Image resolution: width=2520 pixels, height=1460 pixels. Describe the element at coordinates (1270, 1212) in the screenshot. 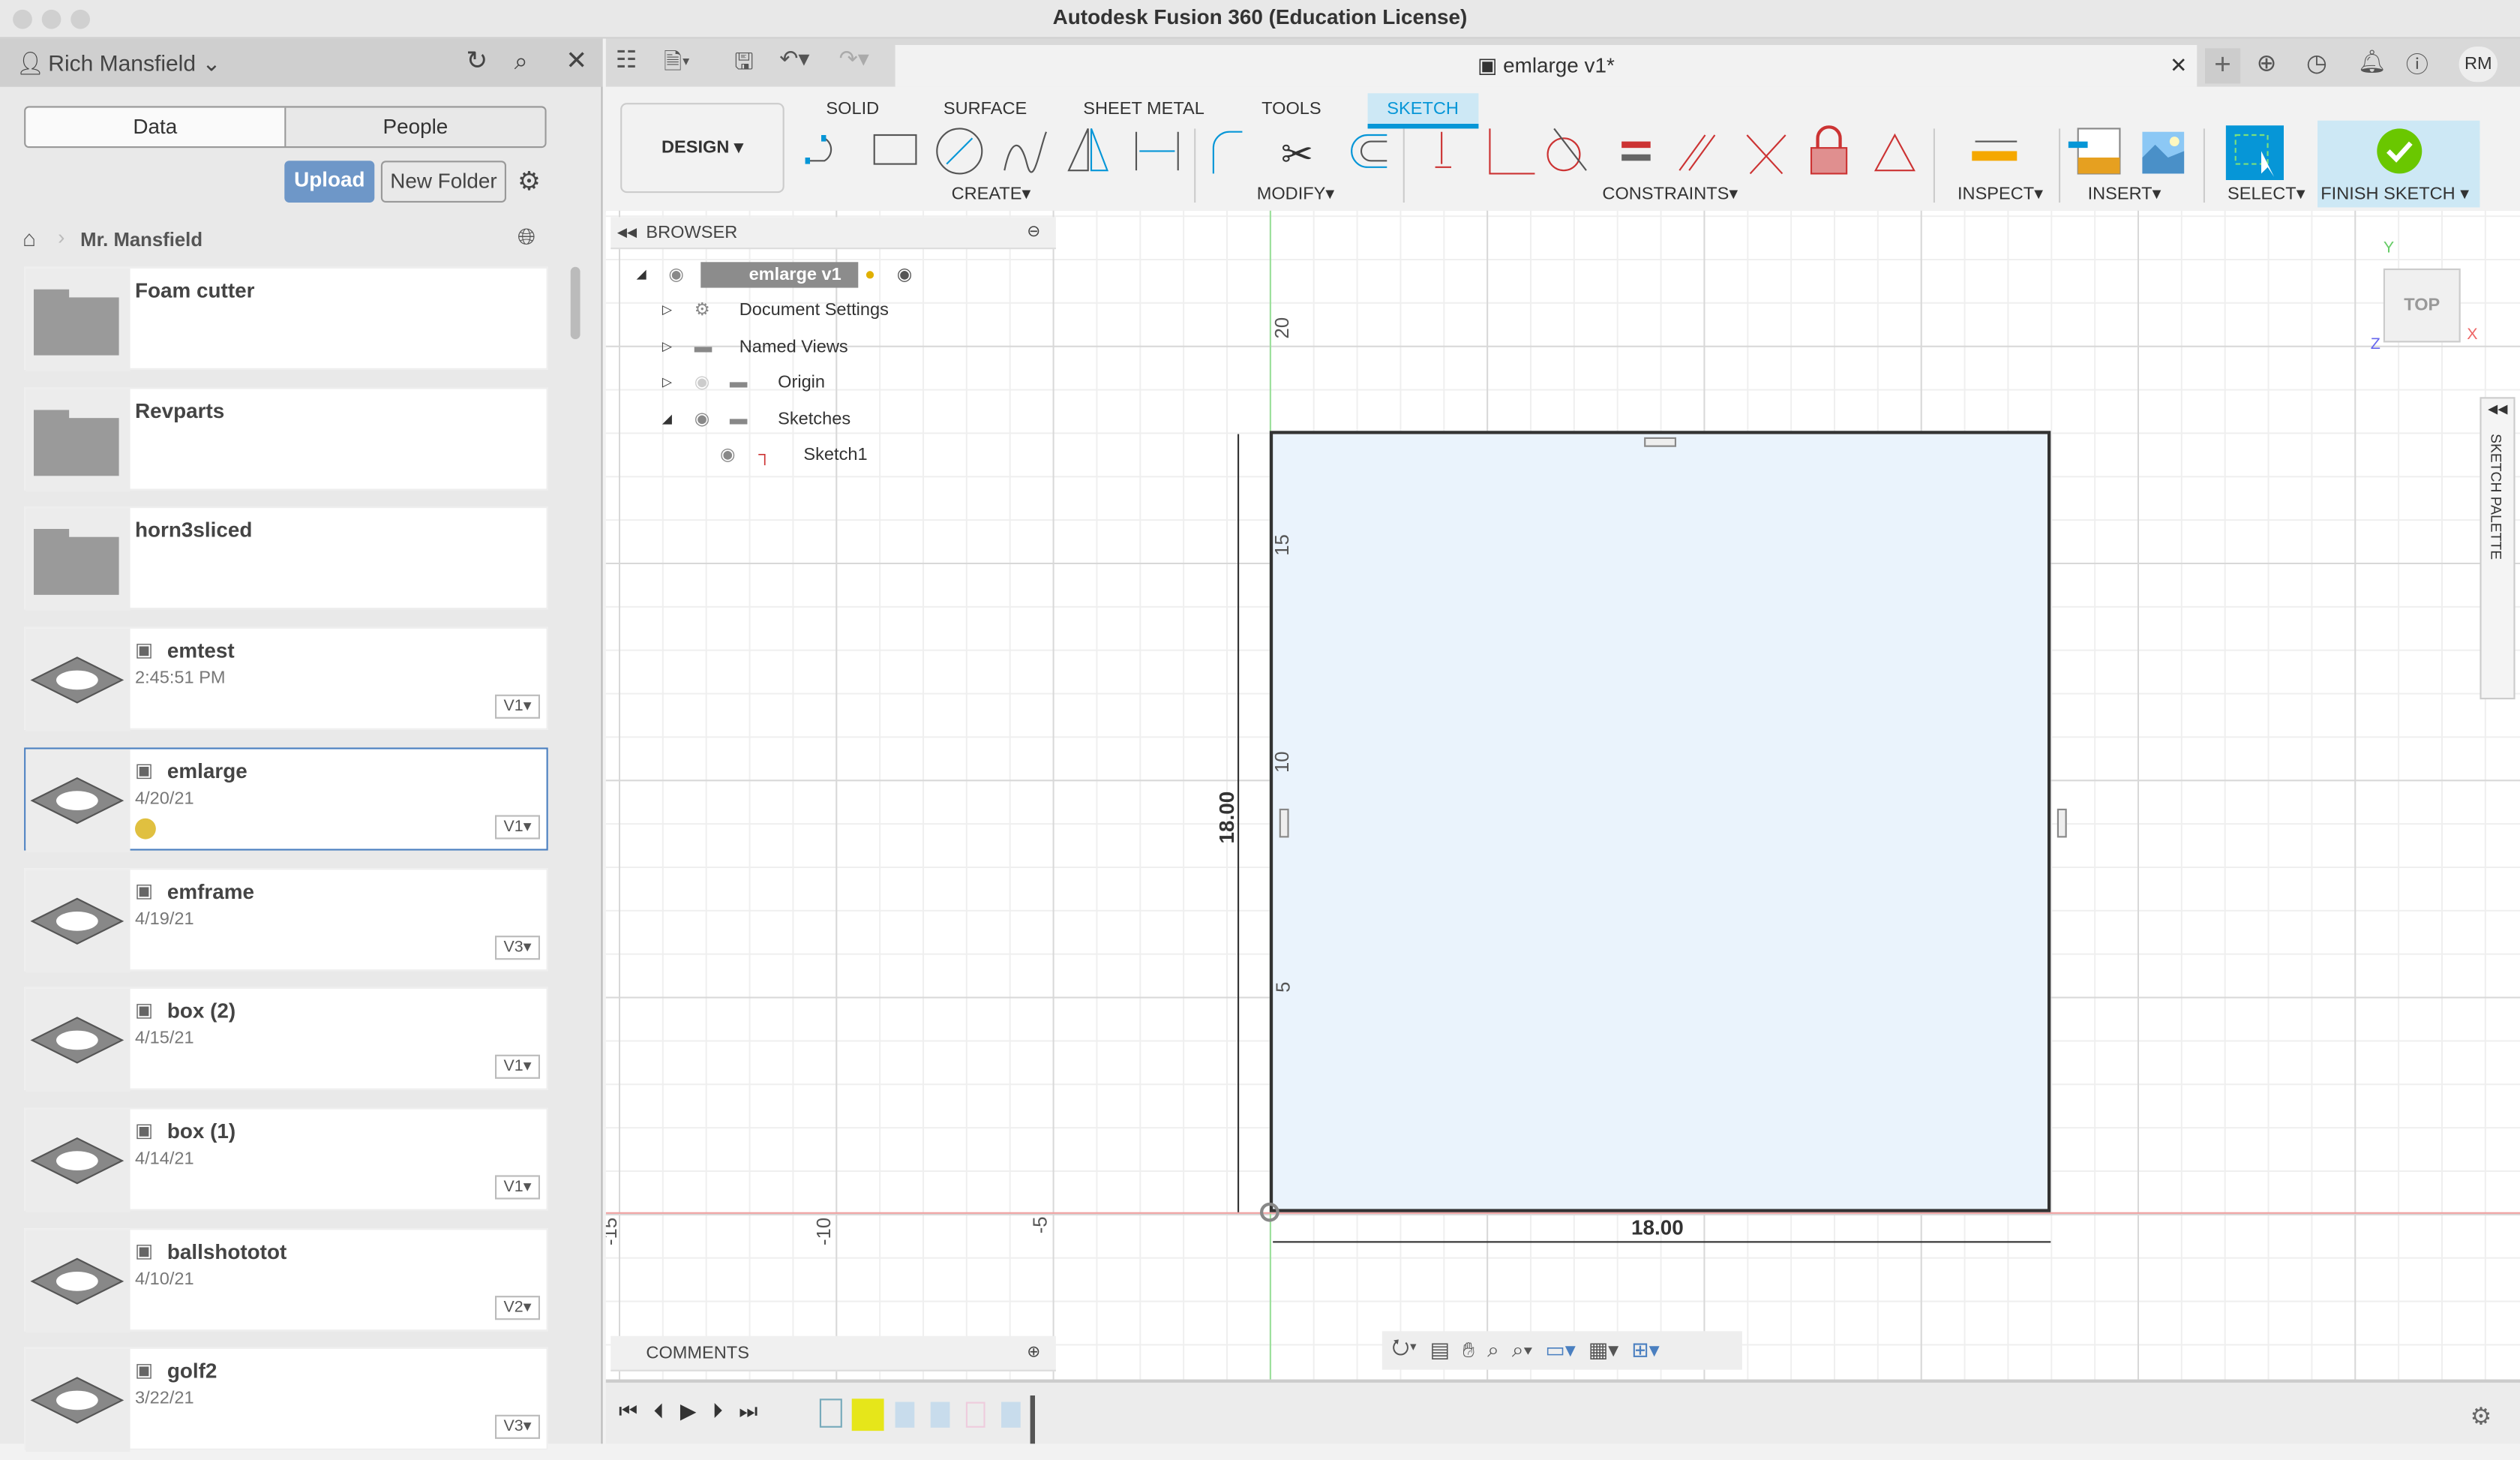

I see `origin-point` at that location.